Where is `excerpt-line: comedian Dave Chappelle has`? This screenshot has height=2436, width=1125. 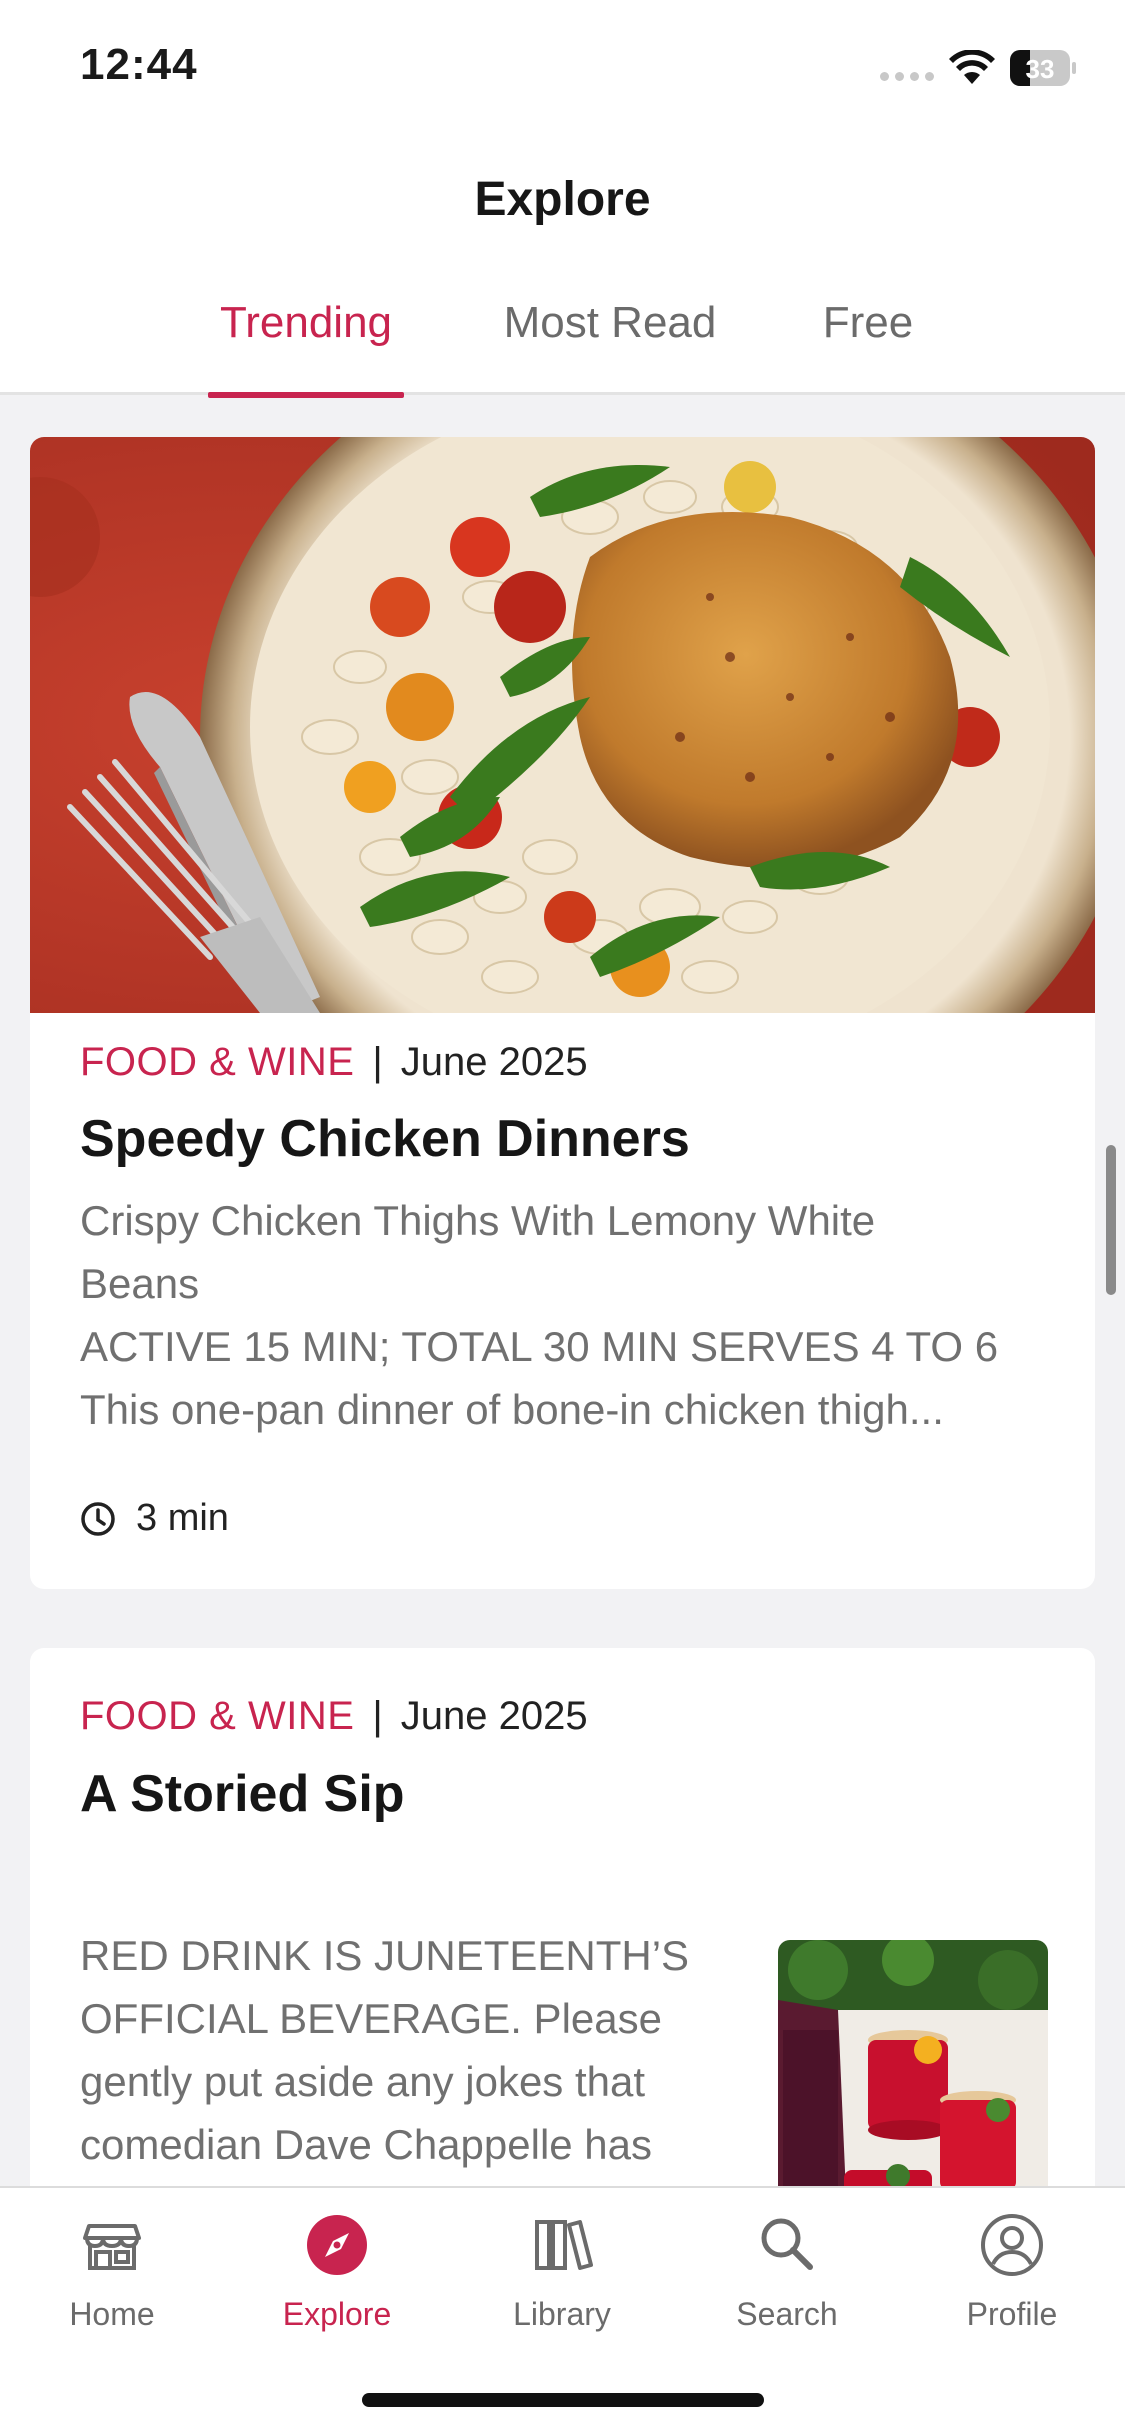
excerpt-line: comedian Dave Chappelle has is located at coordinates (366, 2144).